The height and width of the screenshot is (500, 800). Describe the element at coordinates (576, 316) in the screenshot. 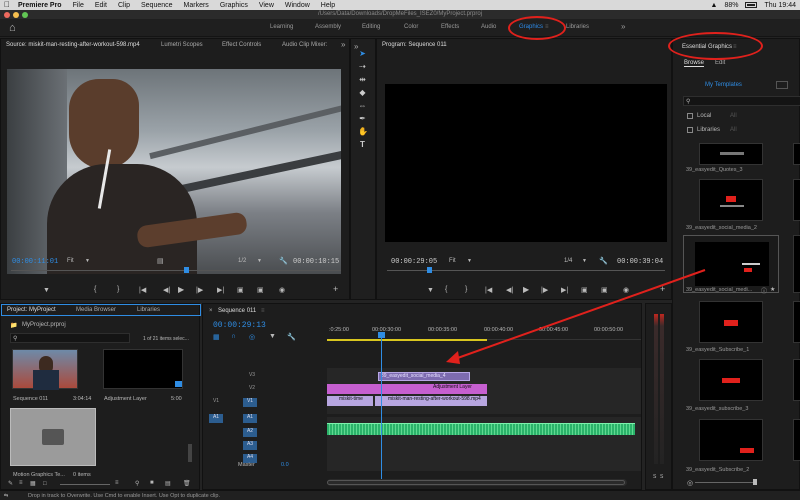

I see `annotation-arrow` at that location.